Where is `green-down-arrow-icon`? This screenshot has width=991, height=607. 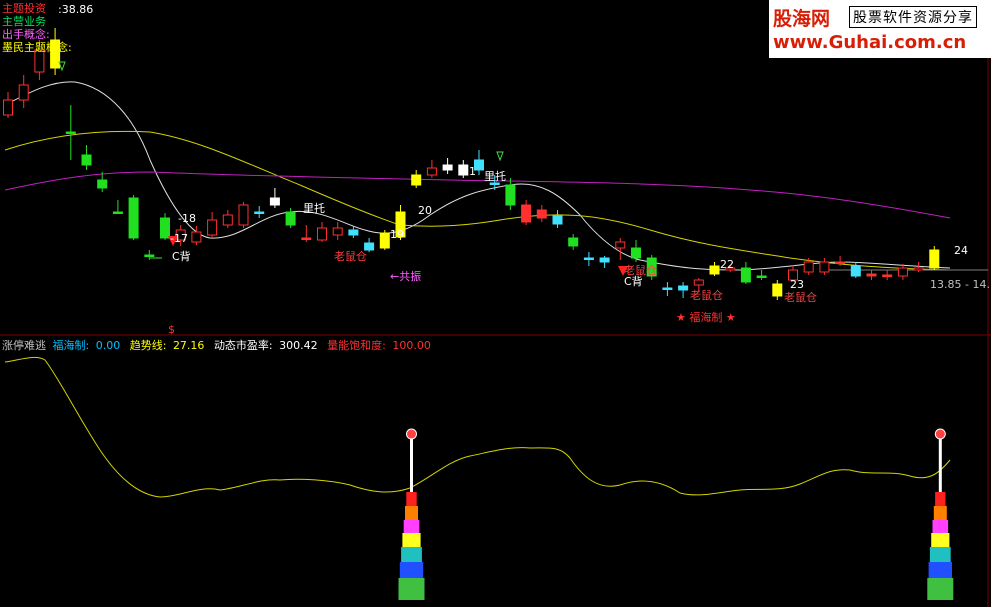 green-down-arrow-icon is located at coordinates (500, 156).